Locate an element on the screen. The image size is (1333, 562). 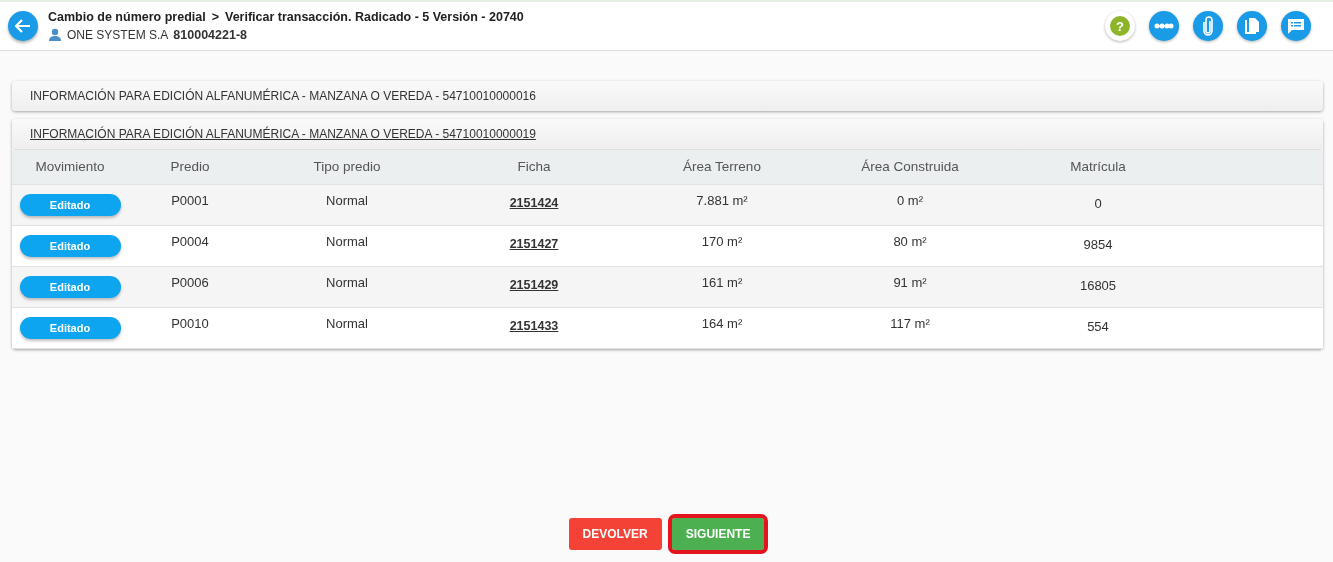
column-header: Área Terreno is located at coordinates (722, 167).